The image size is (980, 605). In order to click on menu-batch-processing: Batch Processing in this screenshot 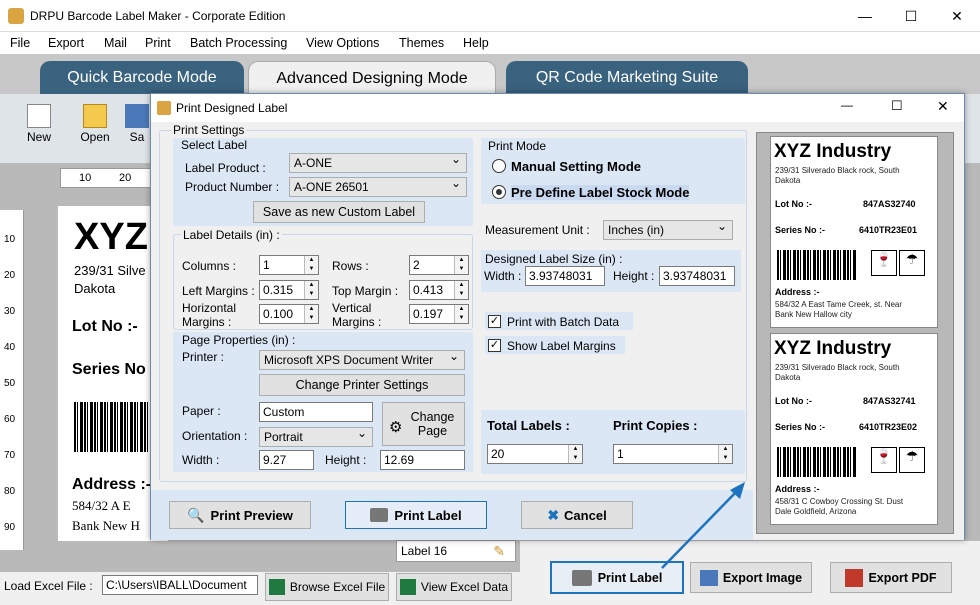, I will do `click(238, 43)`.